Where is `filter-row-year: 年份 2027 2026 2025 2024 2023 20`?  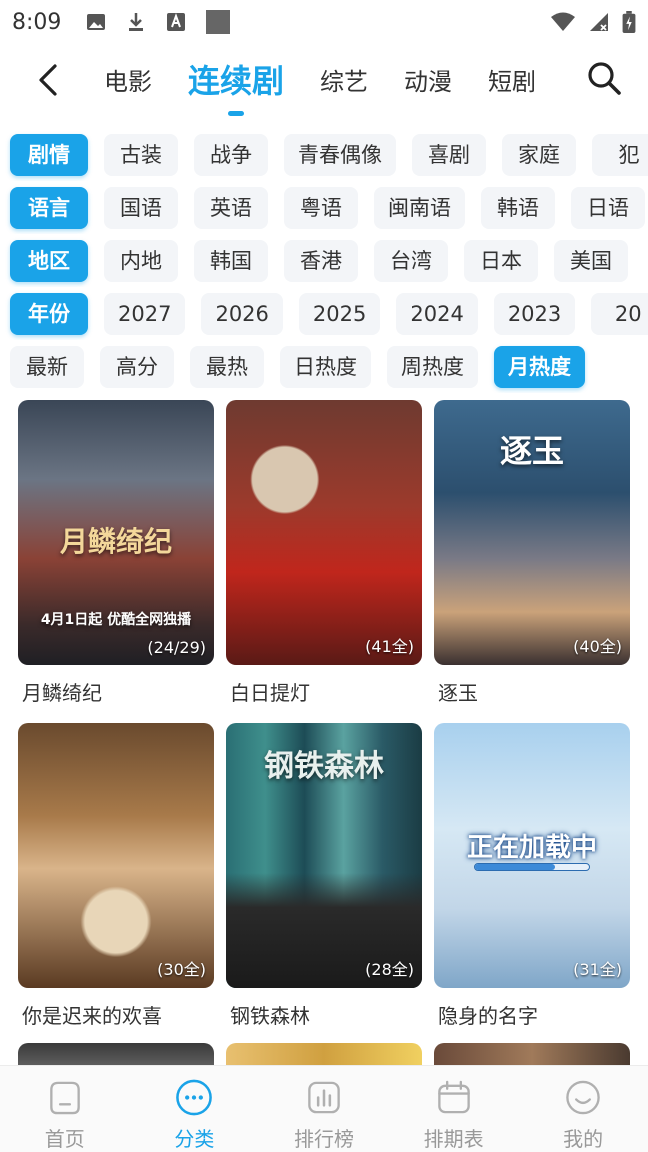 filter-row-year: 年份 2027 2026 2025 2024 2023 20 is located at coordinates (324, 313).